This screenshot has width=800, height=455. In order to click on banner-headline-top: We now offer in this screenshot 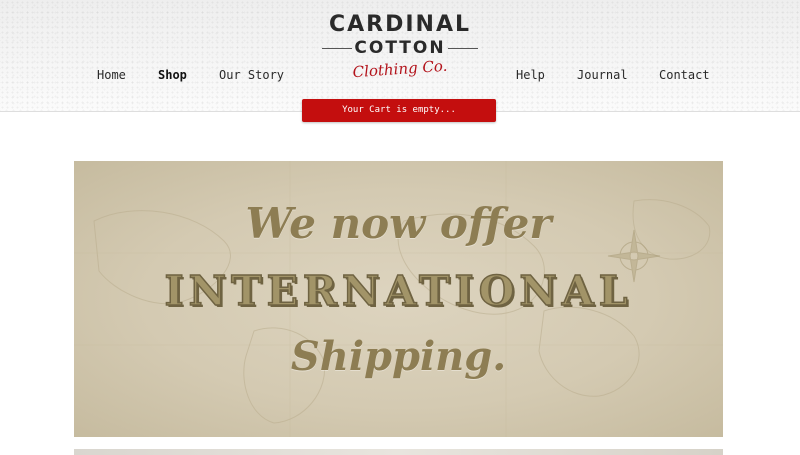, I will do `click(398, 223)`.